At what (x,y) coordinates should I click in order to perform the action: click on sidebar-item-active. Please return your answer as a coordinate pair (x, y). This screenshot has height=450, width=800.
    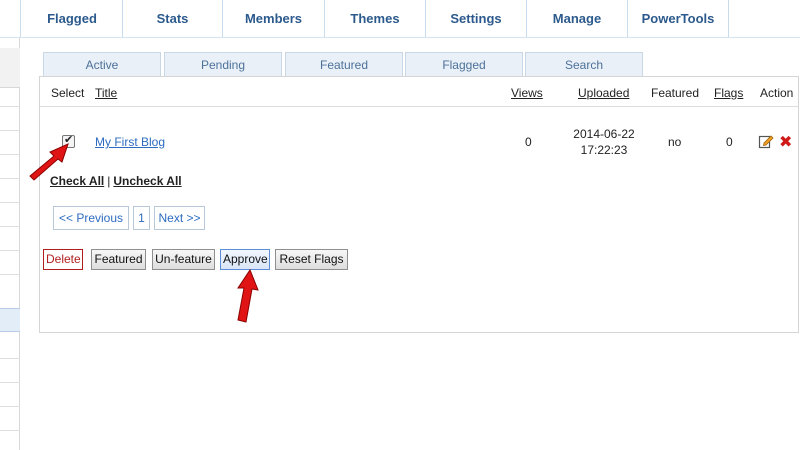
    Looking at the image, I should click on (10, 320).